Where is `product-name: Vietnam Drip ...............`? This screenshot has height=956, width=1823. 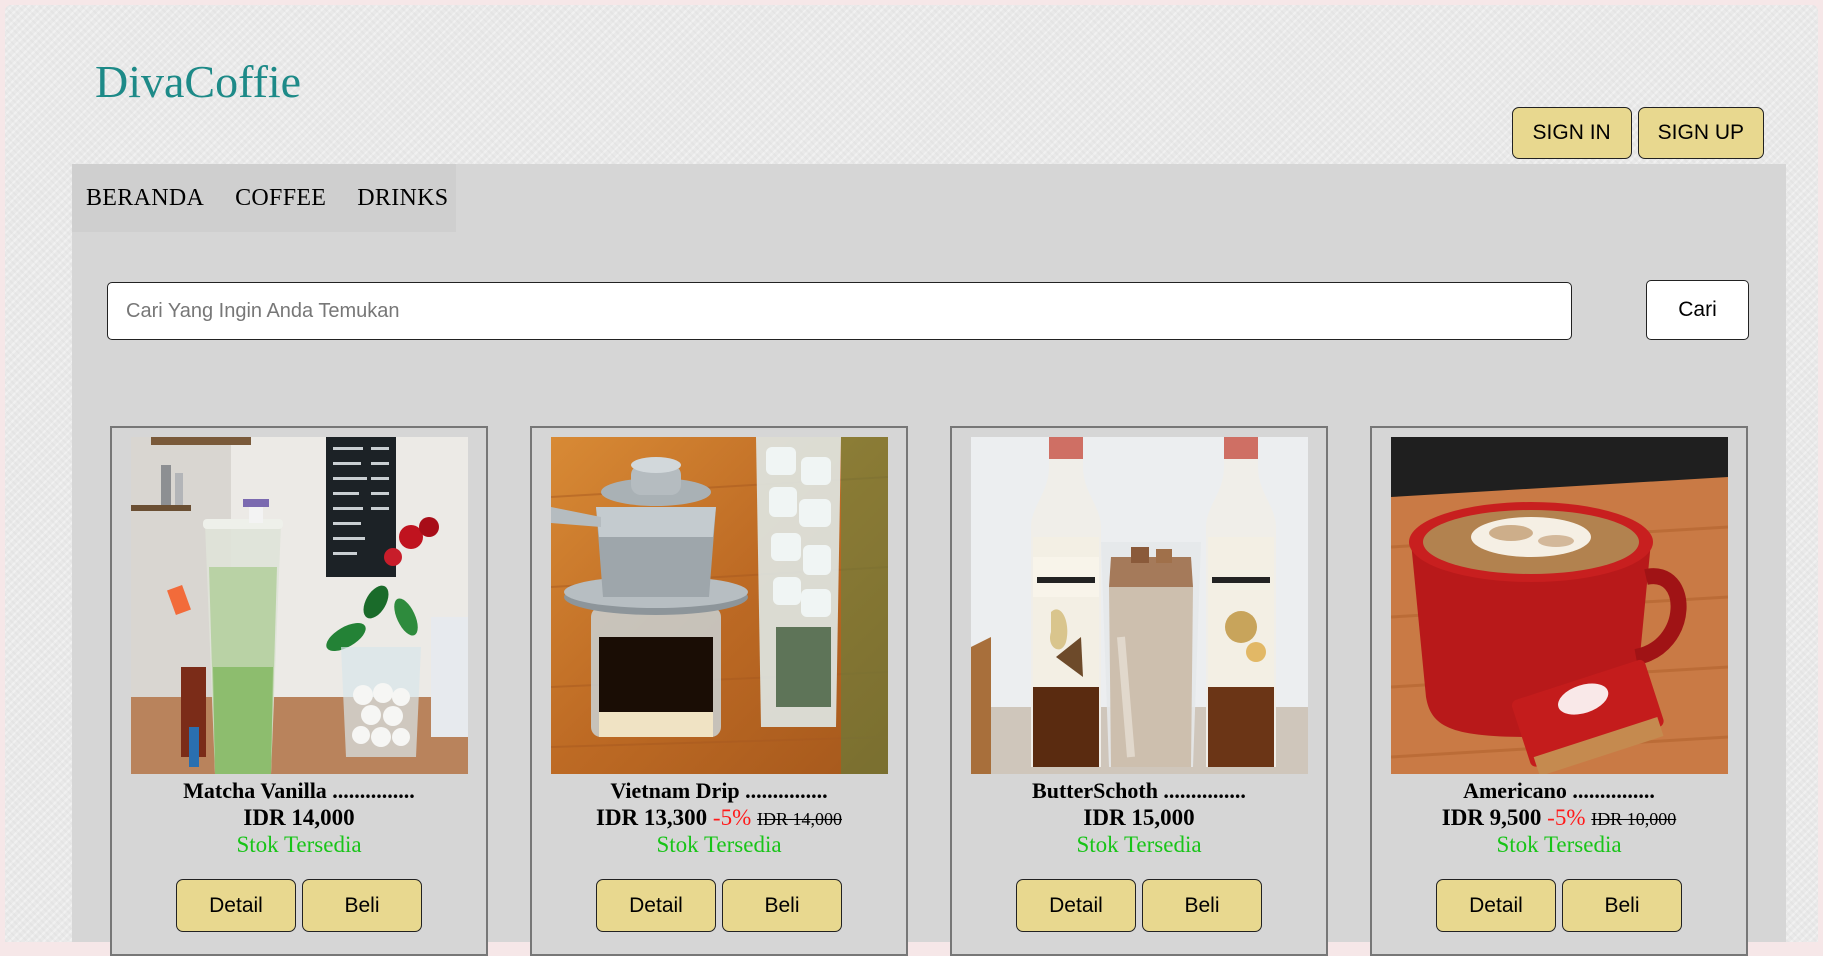 product-name: Vietnam Drip ............... is located at coordinates (719, 790).